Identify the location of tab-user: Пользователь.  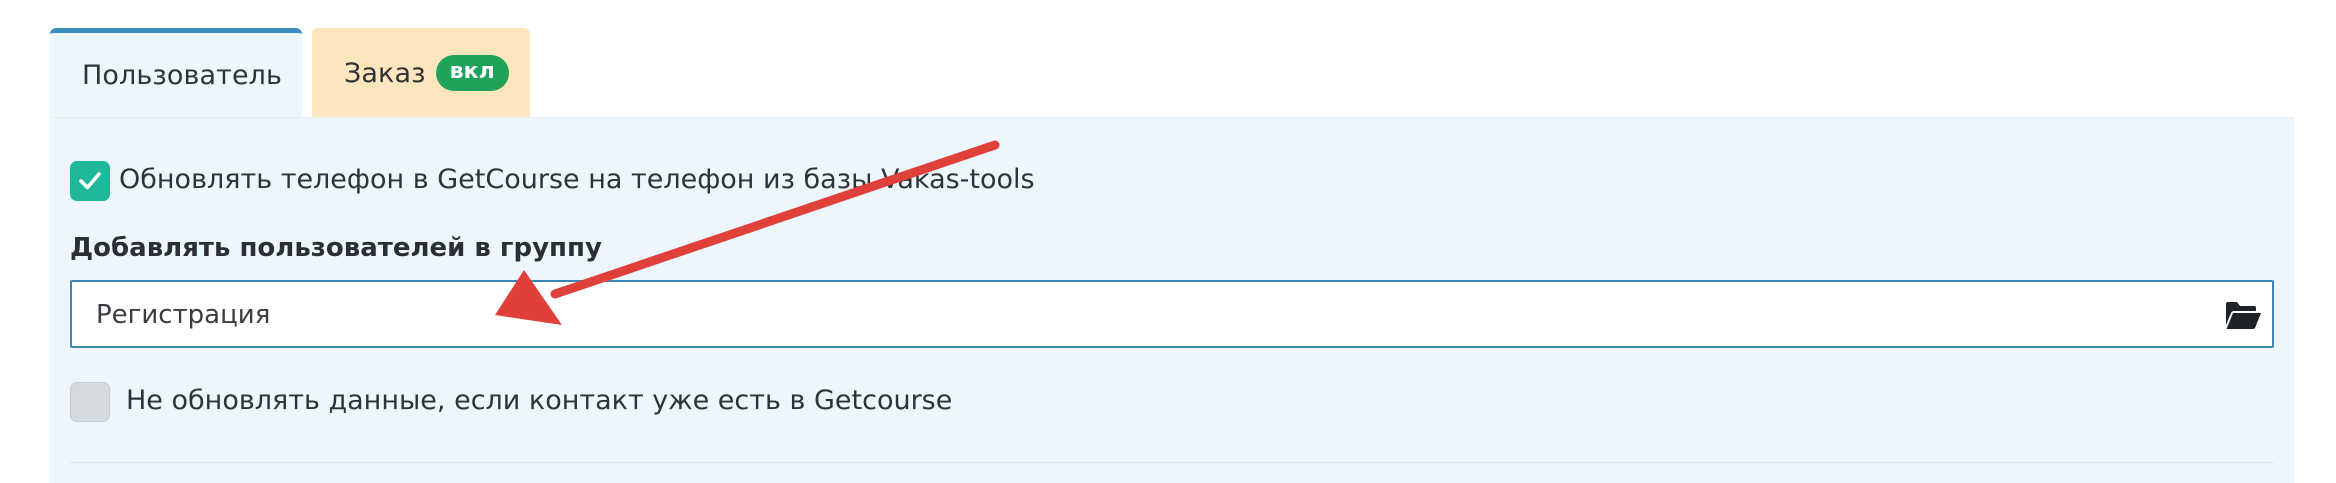
(176, 73).